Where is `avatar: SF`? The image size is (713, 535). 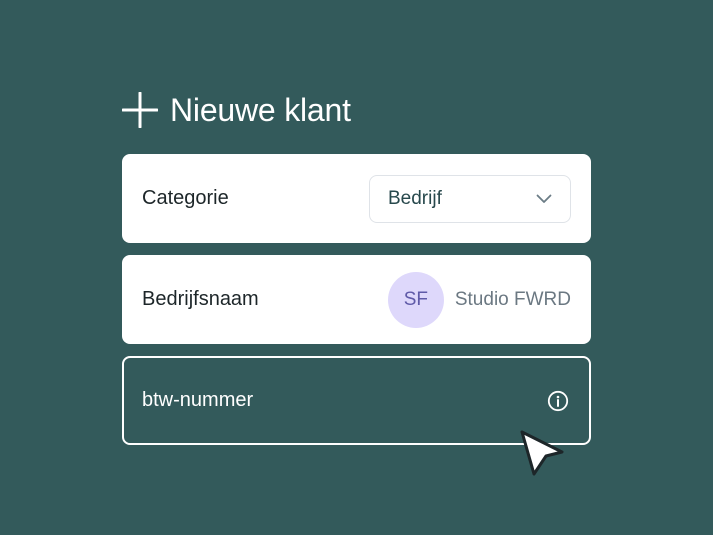 avatar: SF is located at coordinates (415, 299).